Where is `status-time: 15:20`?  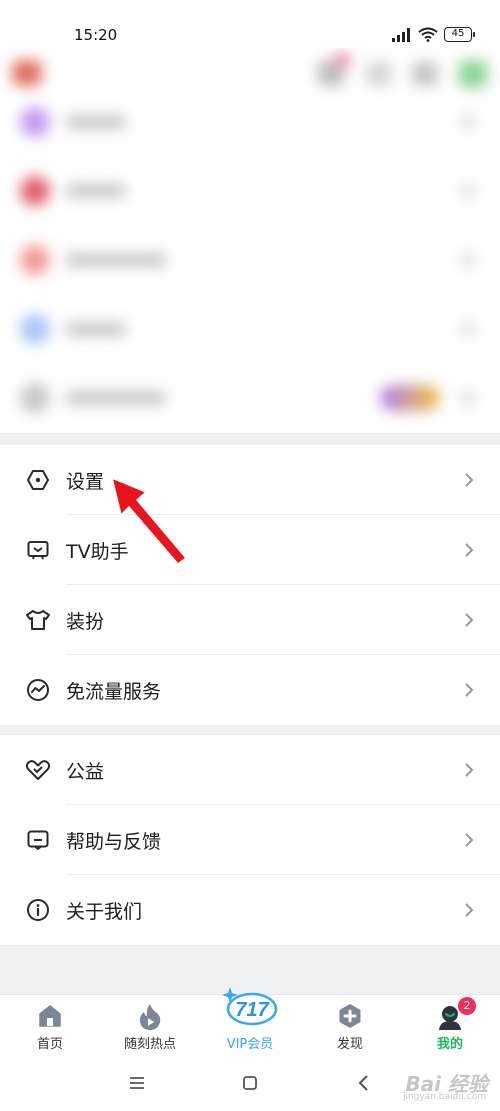
status-time: 15:20 is located at coordinates (96, 35).